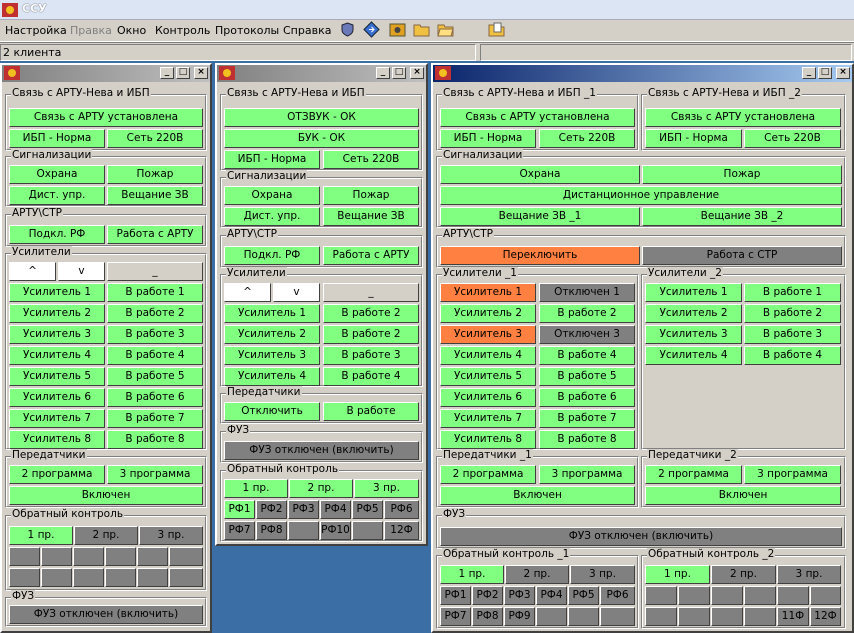 The height and width of the screenshot is (633, 854). Describe the element at coordinates (155, 334) in the screenshot. I see `amplifier-status: В работе 3` at that location.